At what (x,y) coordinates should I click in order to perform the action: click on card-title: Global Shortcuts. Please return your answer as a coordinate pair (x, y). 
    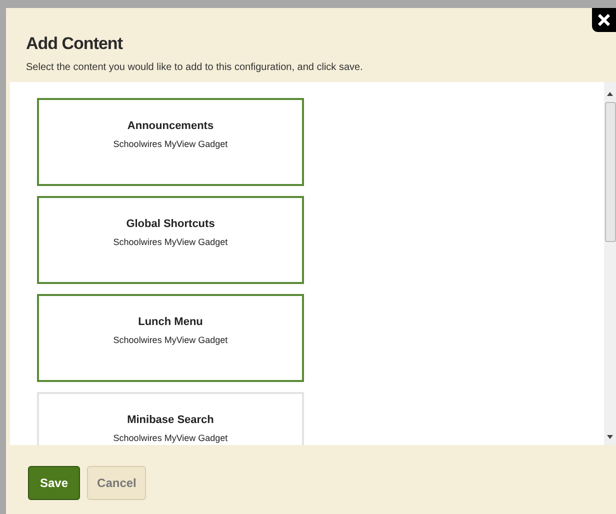
    Looking at the image, I should click on (170, 224).